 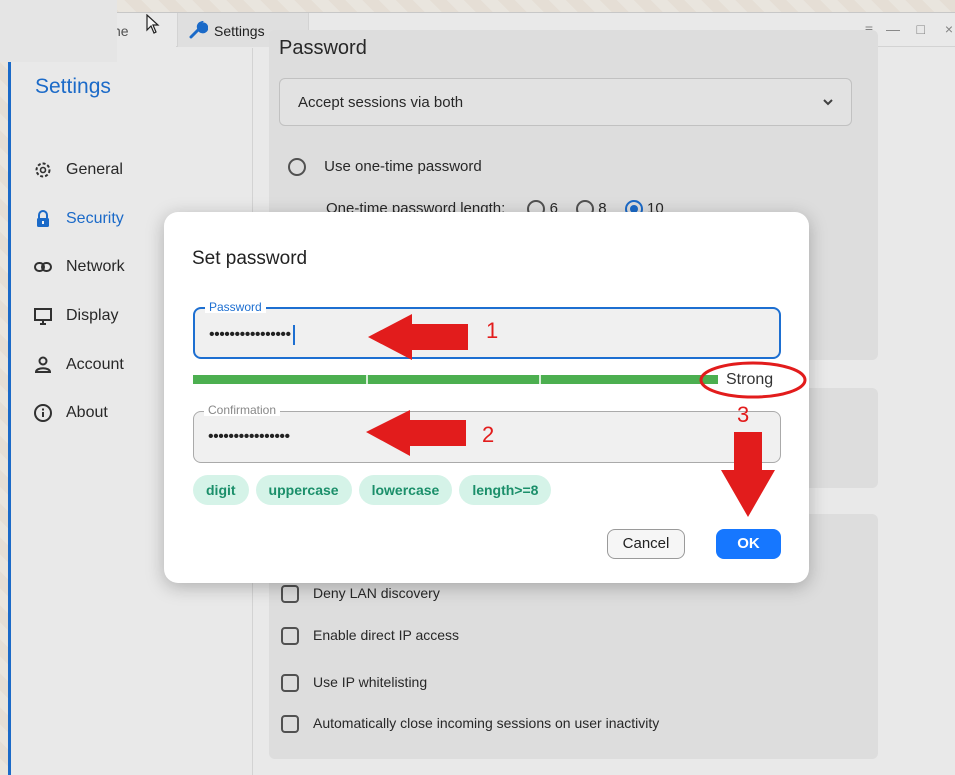 What do you see at coordinates (250, 335) in the screenshot?
I see `password-value: ••••••••••••••••` at bounding box center [250, 335].